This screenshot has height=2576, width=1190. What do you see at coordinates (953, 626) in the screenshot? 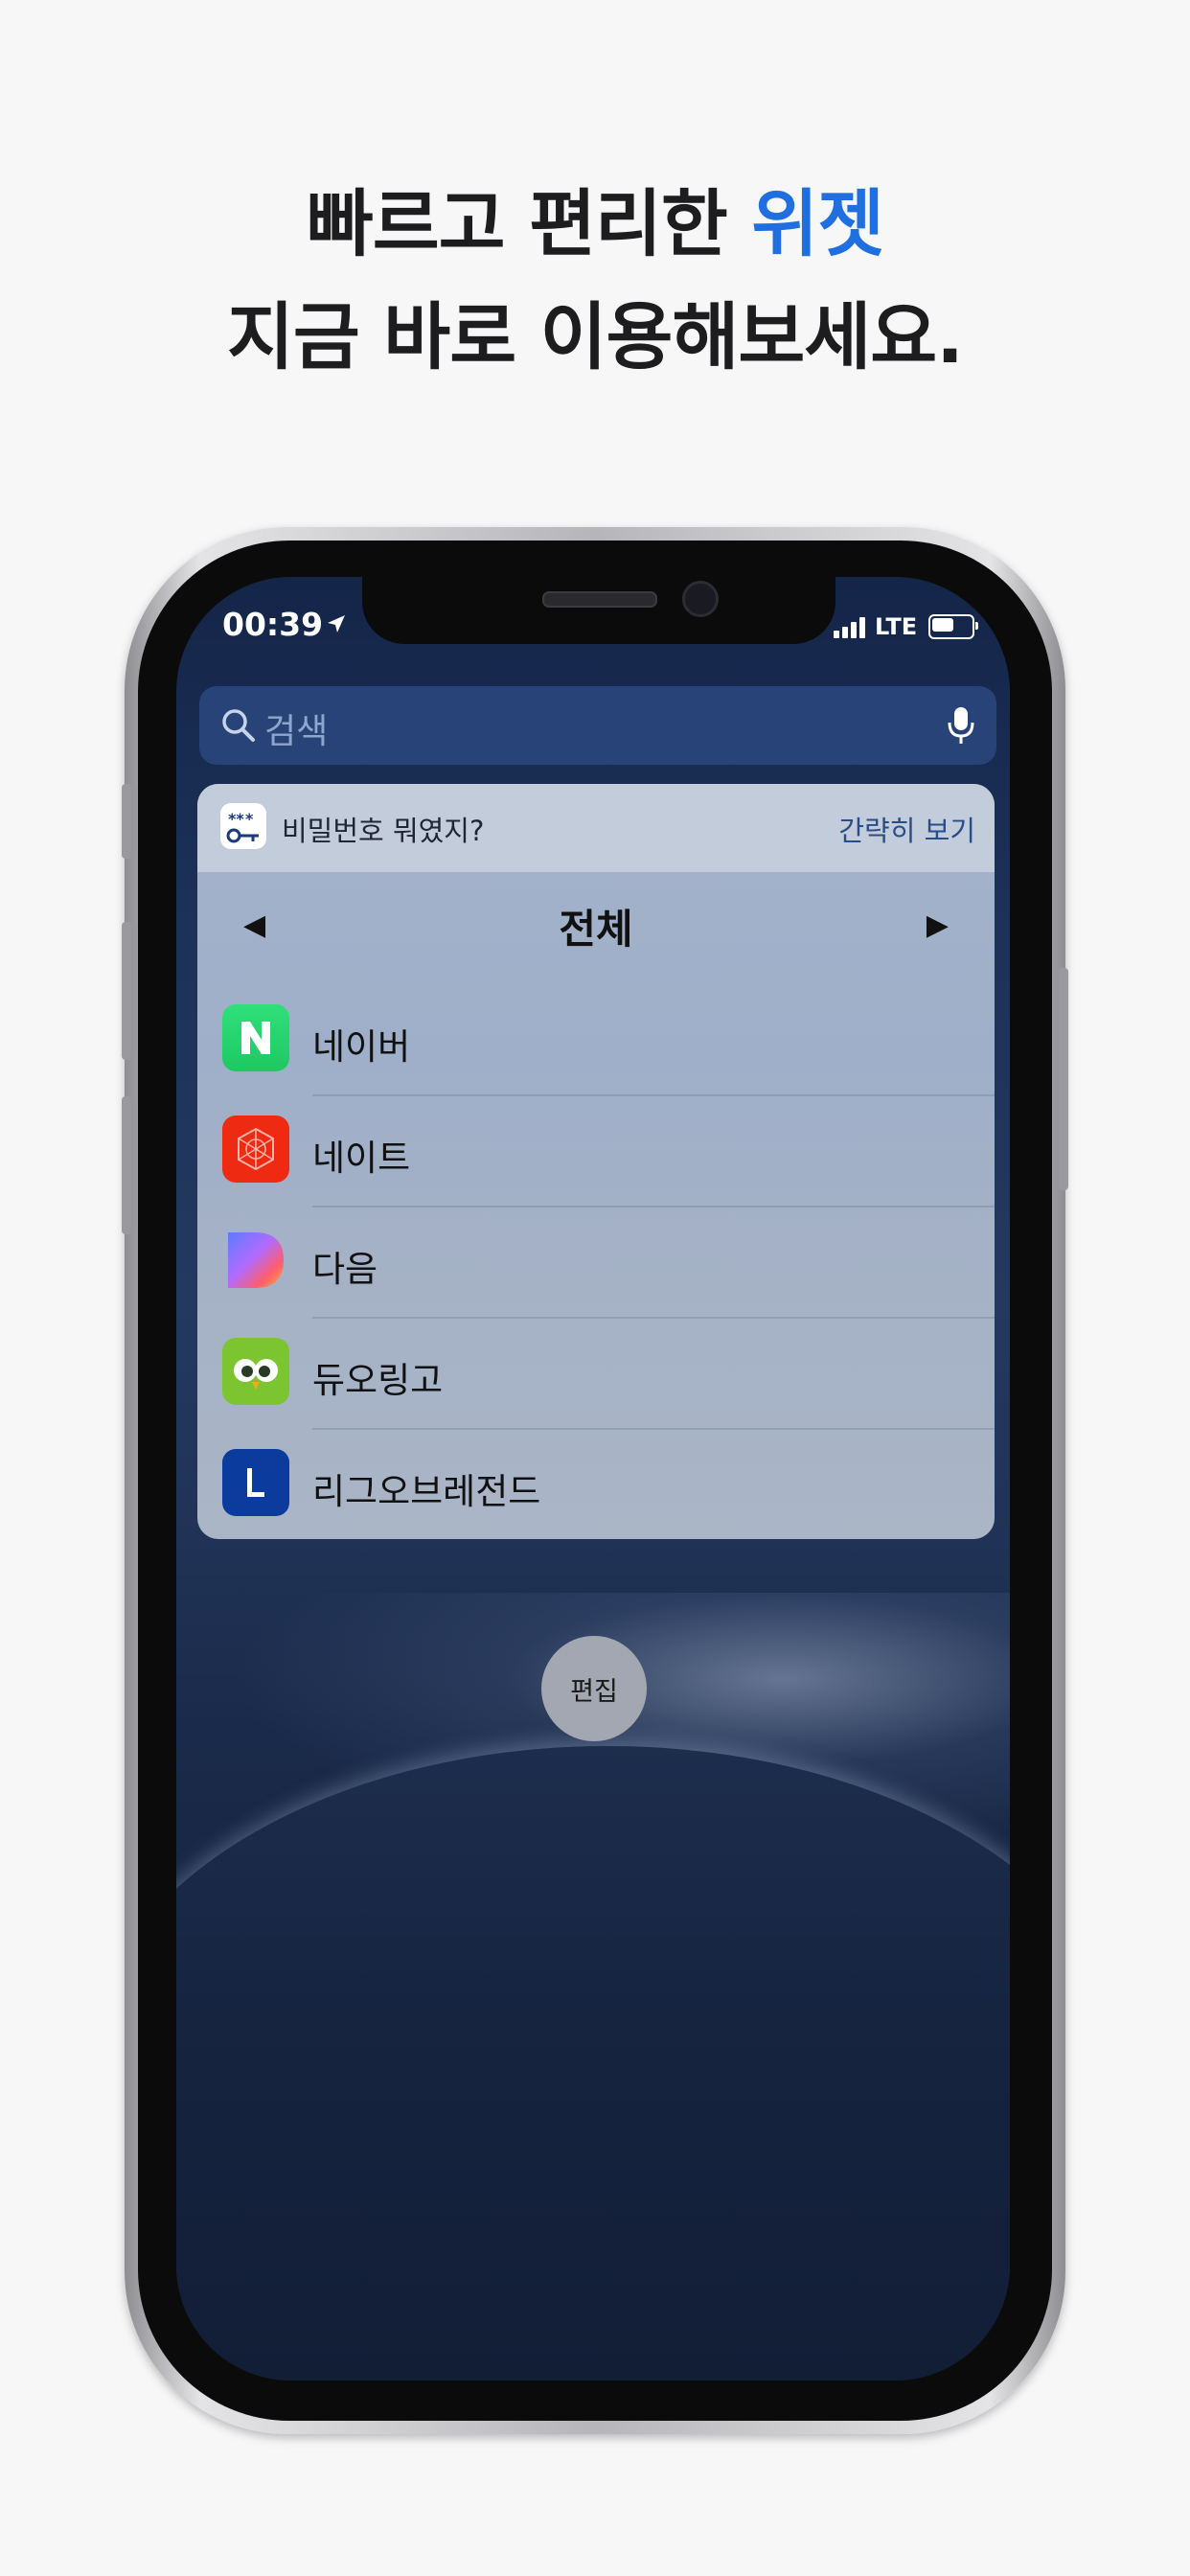
I see `battery-icon` at bounding box center [953, 626].